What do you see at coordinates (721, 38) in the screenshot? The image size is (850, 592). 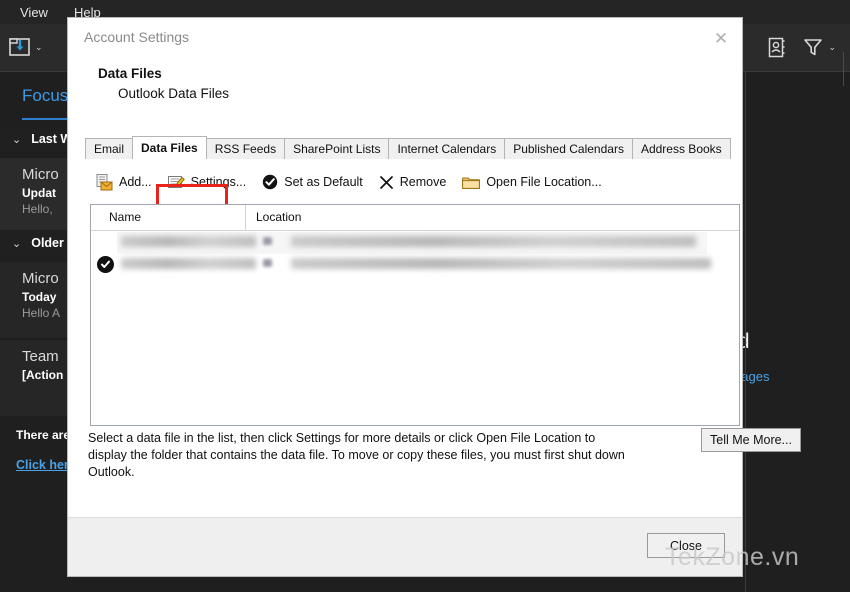 I see `close-icon: ✕` at bounding box center [721, 38].